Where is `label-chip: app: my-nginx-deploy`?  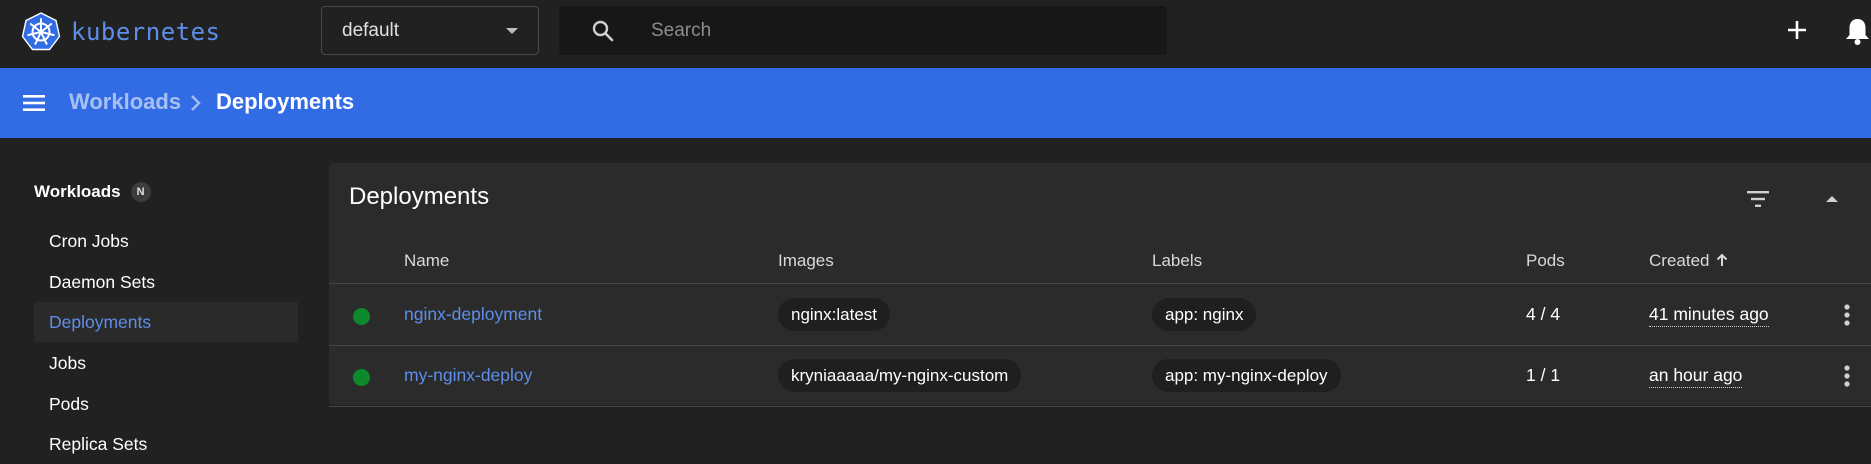 label-chip: app: my-nginx-deploy is located at coordinates (1246, 375).